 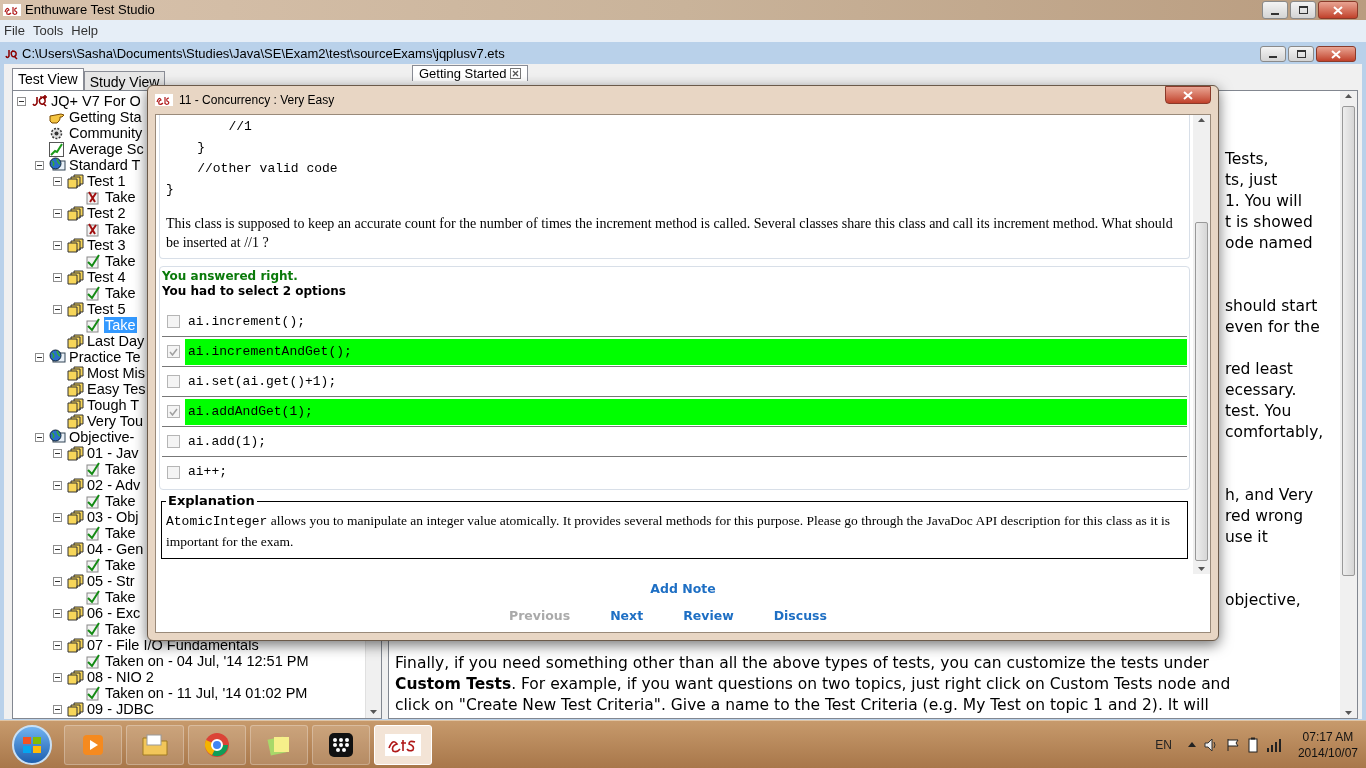 What do you see at coordinates (708, 616) in the screenshot?
I see `nav-link: Review` at bounding box center [708, 616].